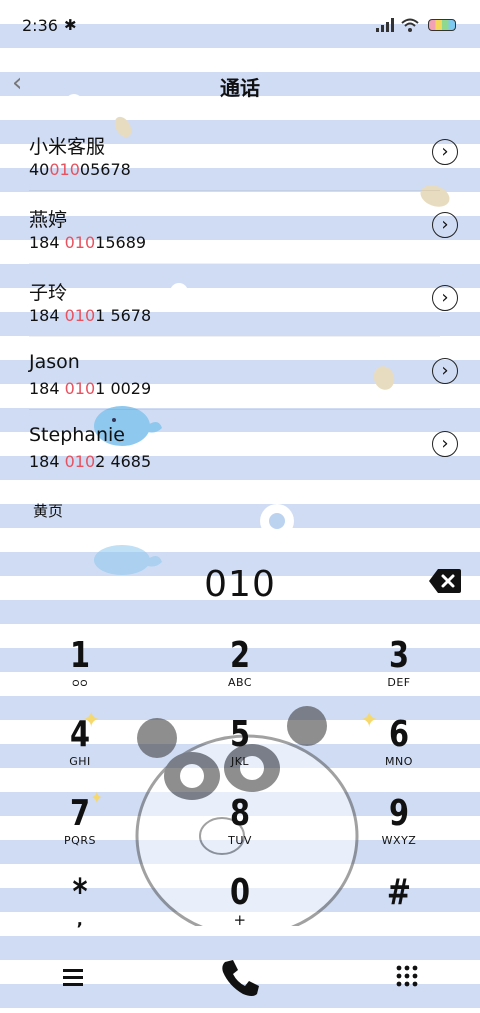 This screenshot has height=1013, width=480. I want to click on key-4: 4 GHI, so click(80, 748).